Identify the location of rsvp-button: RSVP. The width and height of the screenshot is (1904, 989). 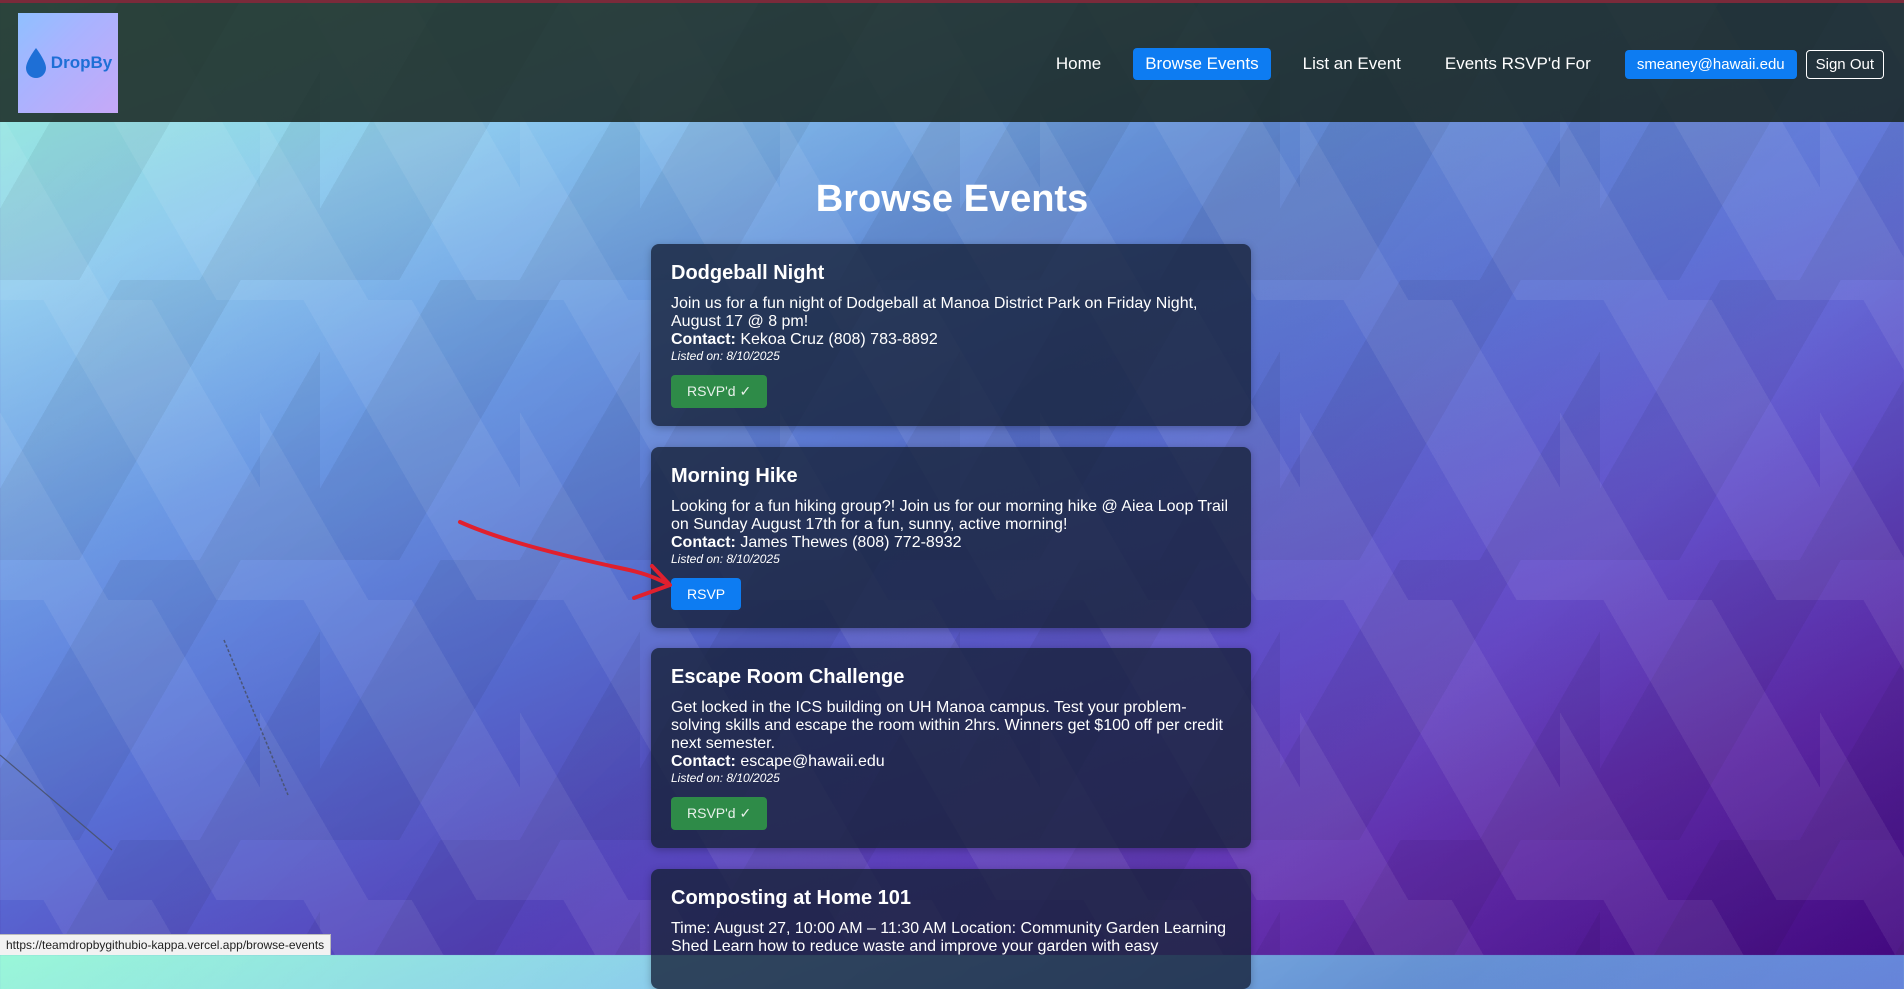
(706, 594).